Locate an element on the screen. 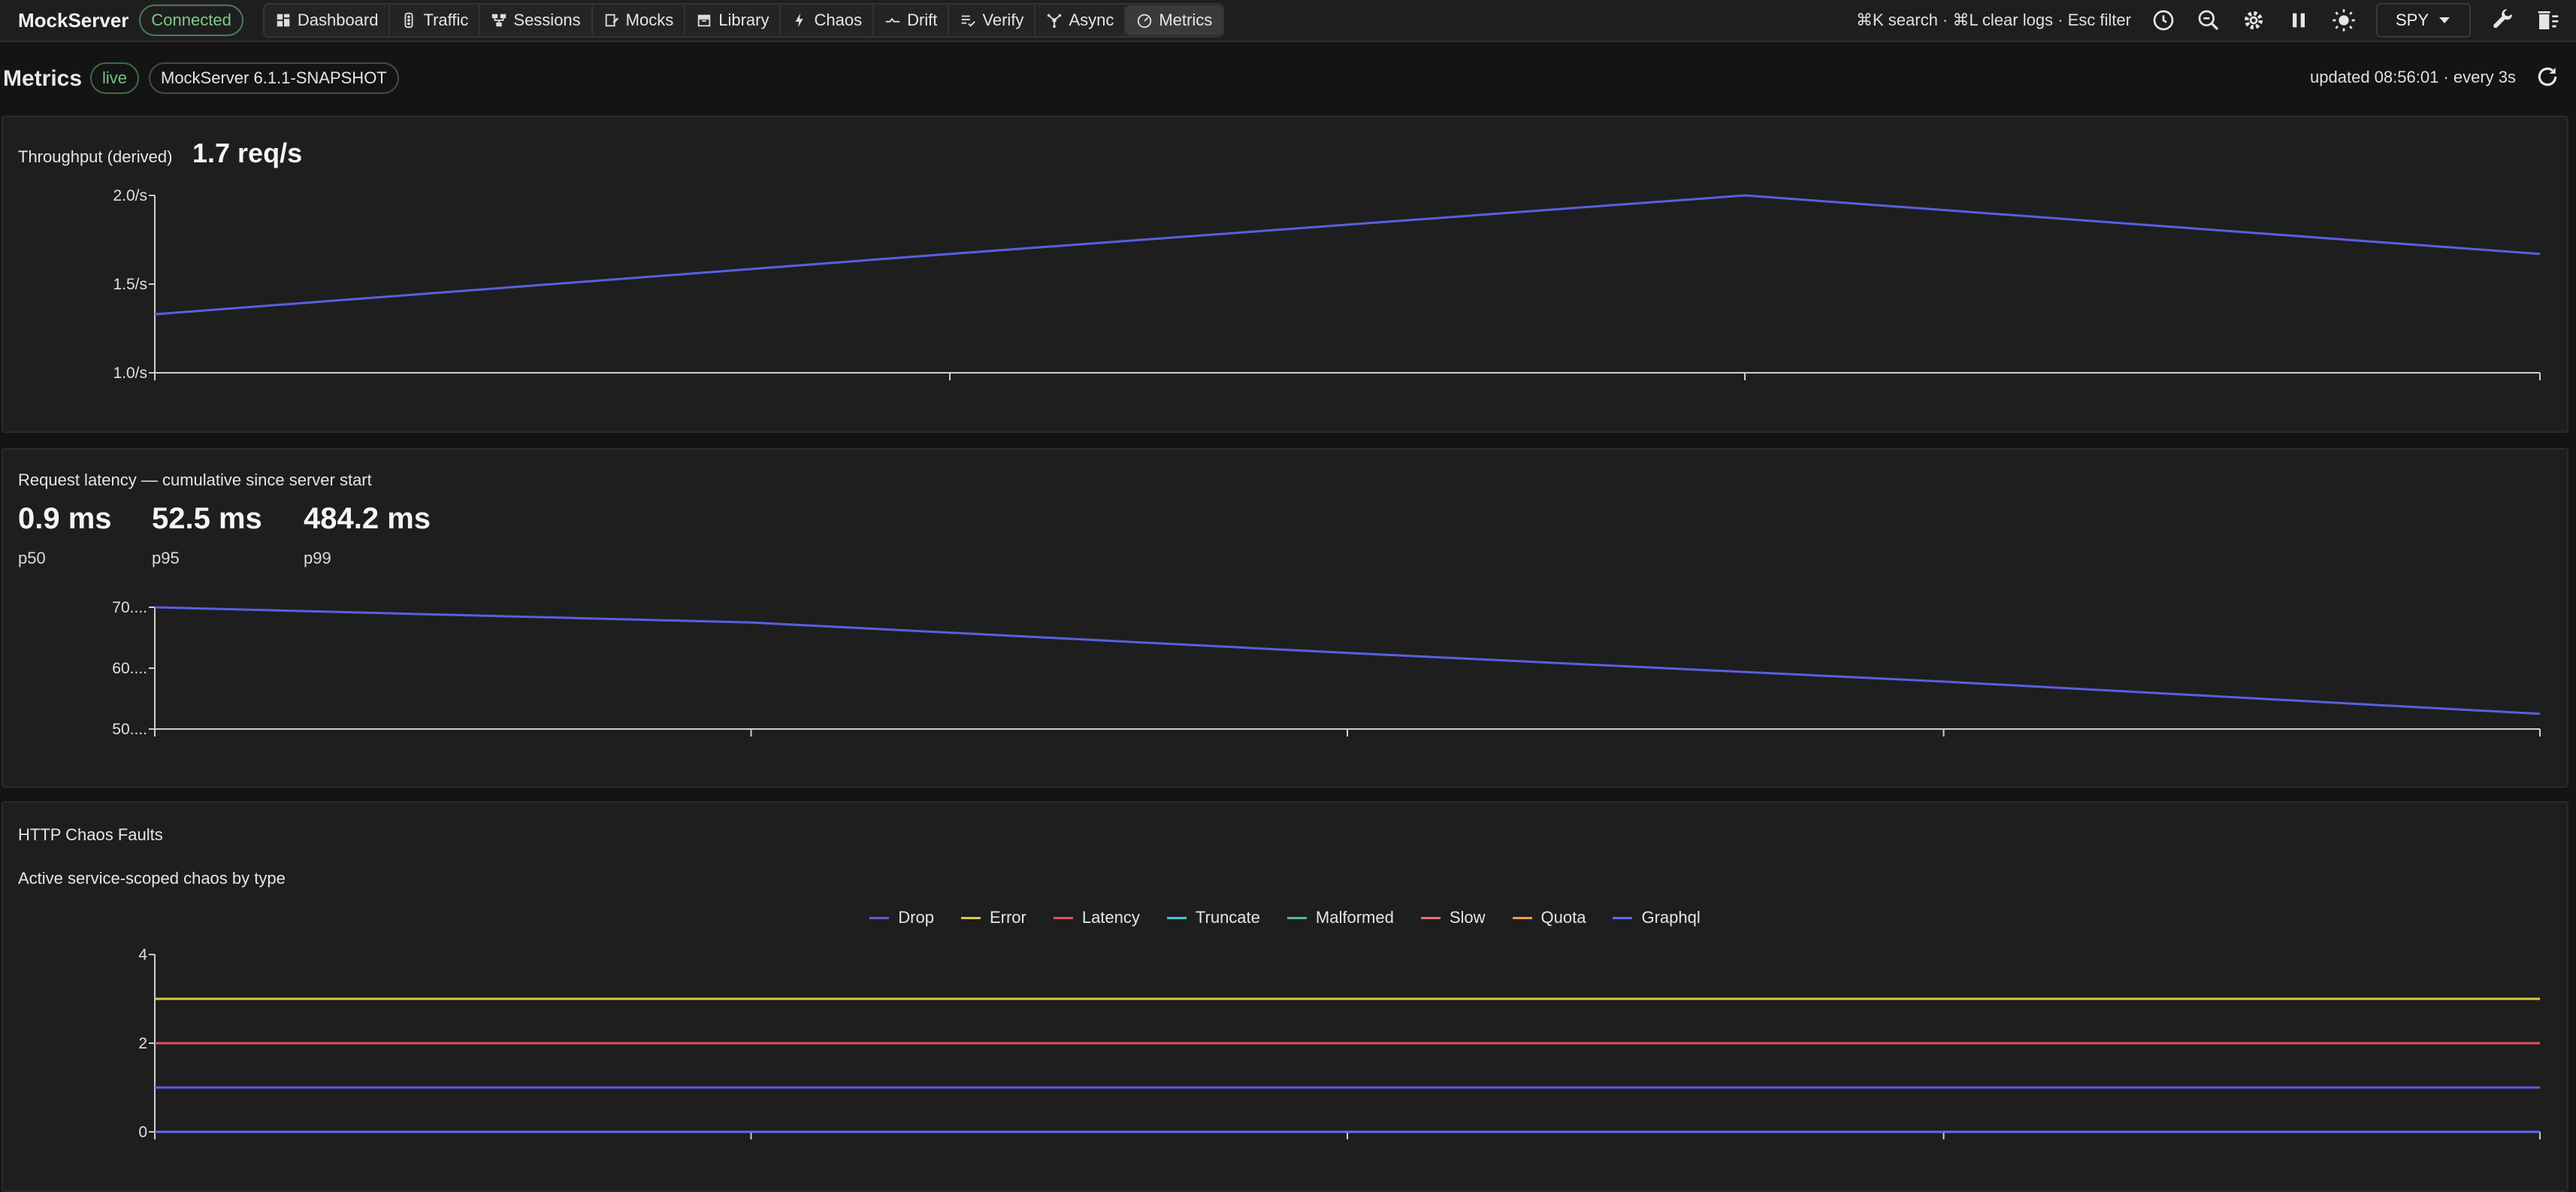 This screenshot has height=1192, width=2576. verify-icon is located at coordinates (969, 21).